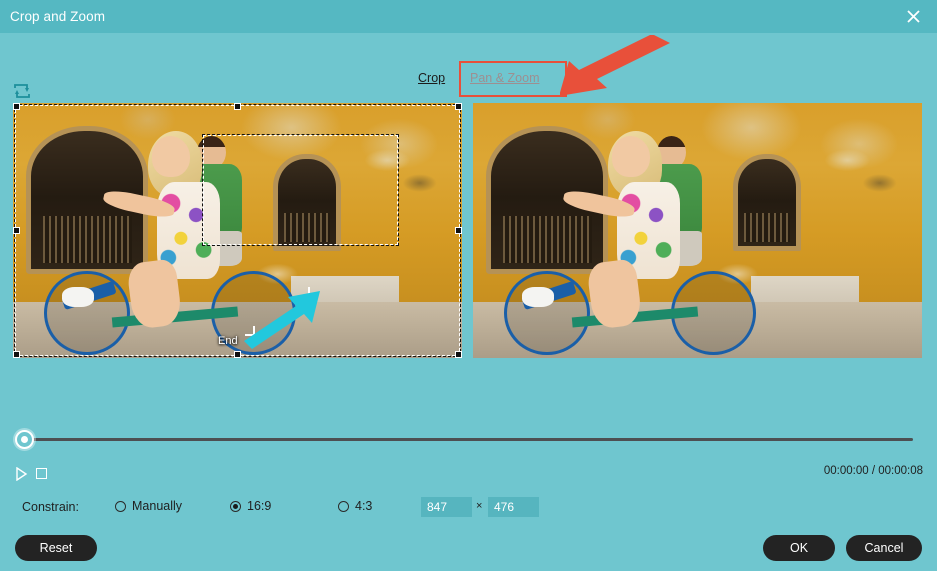 This screenshot has height=571, width=937. I want to click on radio-constrain-4-3: 4:3, so click(355, 506).